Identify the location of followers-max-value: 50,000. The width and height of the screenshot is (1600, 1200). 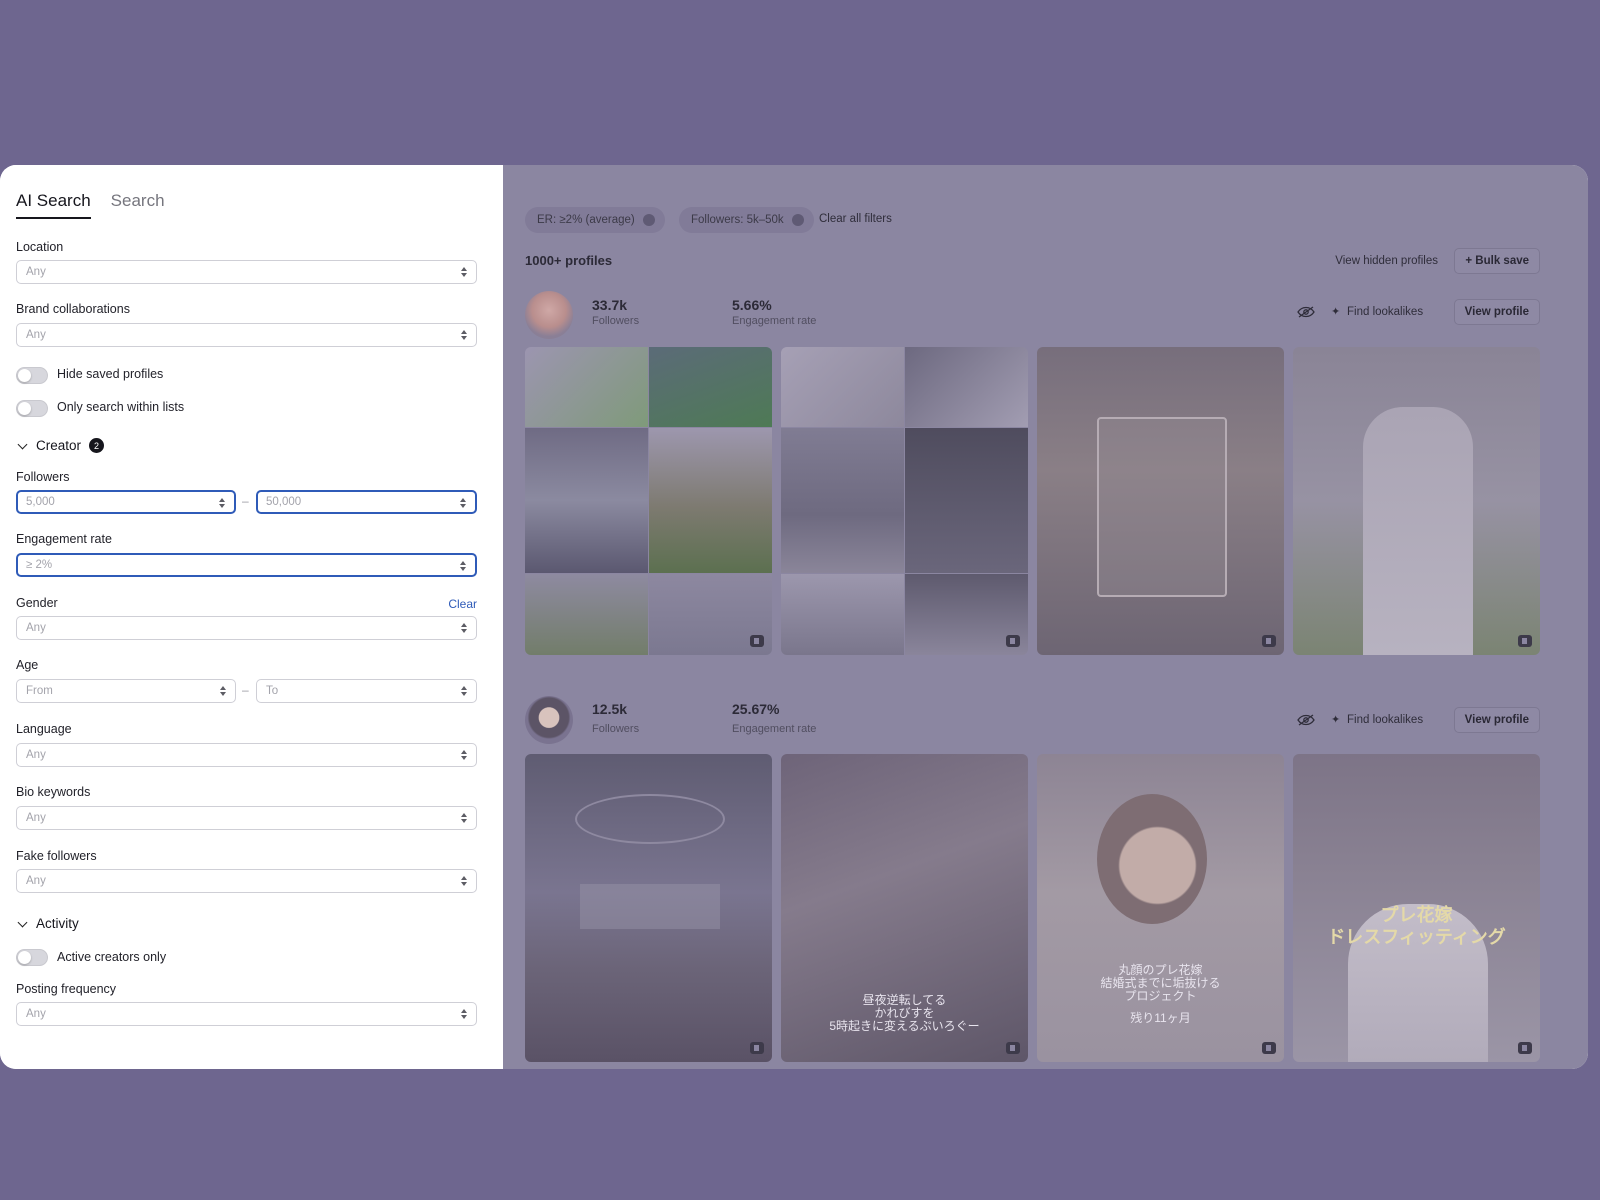
(284, 502).